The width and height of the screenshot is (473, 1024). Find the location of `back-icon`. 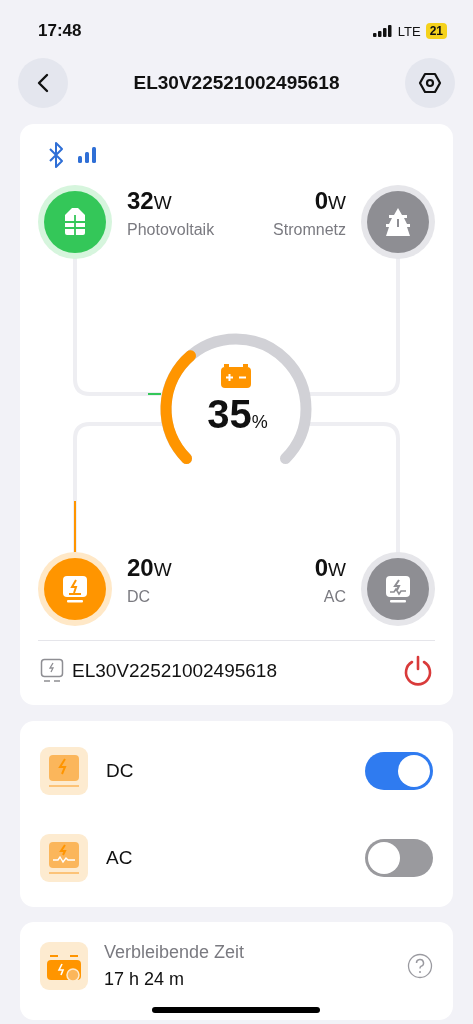

back-icon is located at coordinates (43, 83).